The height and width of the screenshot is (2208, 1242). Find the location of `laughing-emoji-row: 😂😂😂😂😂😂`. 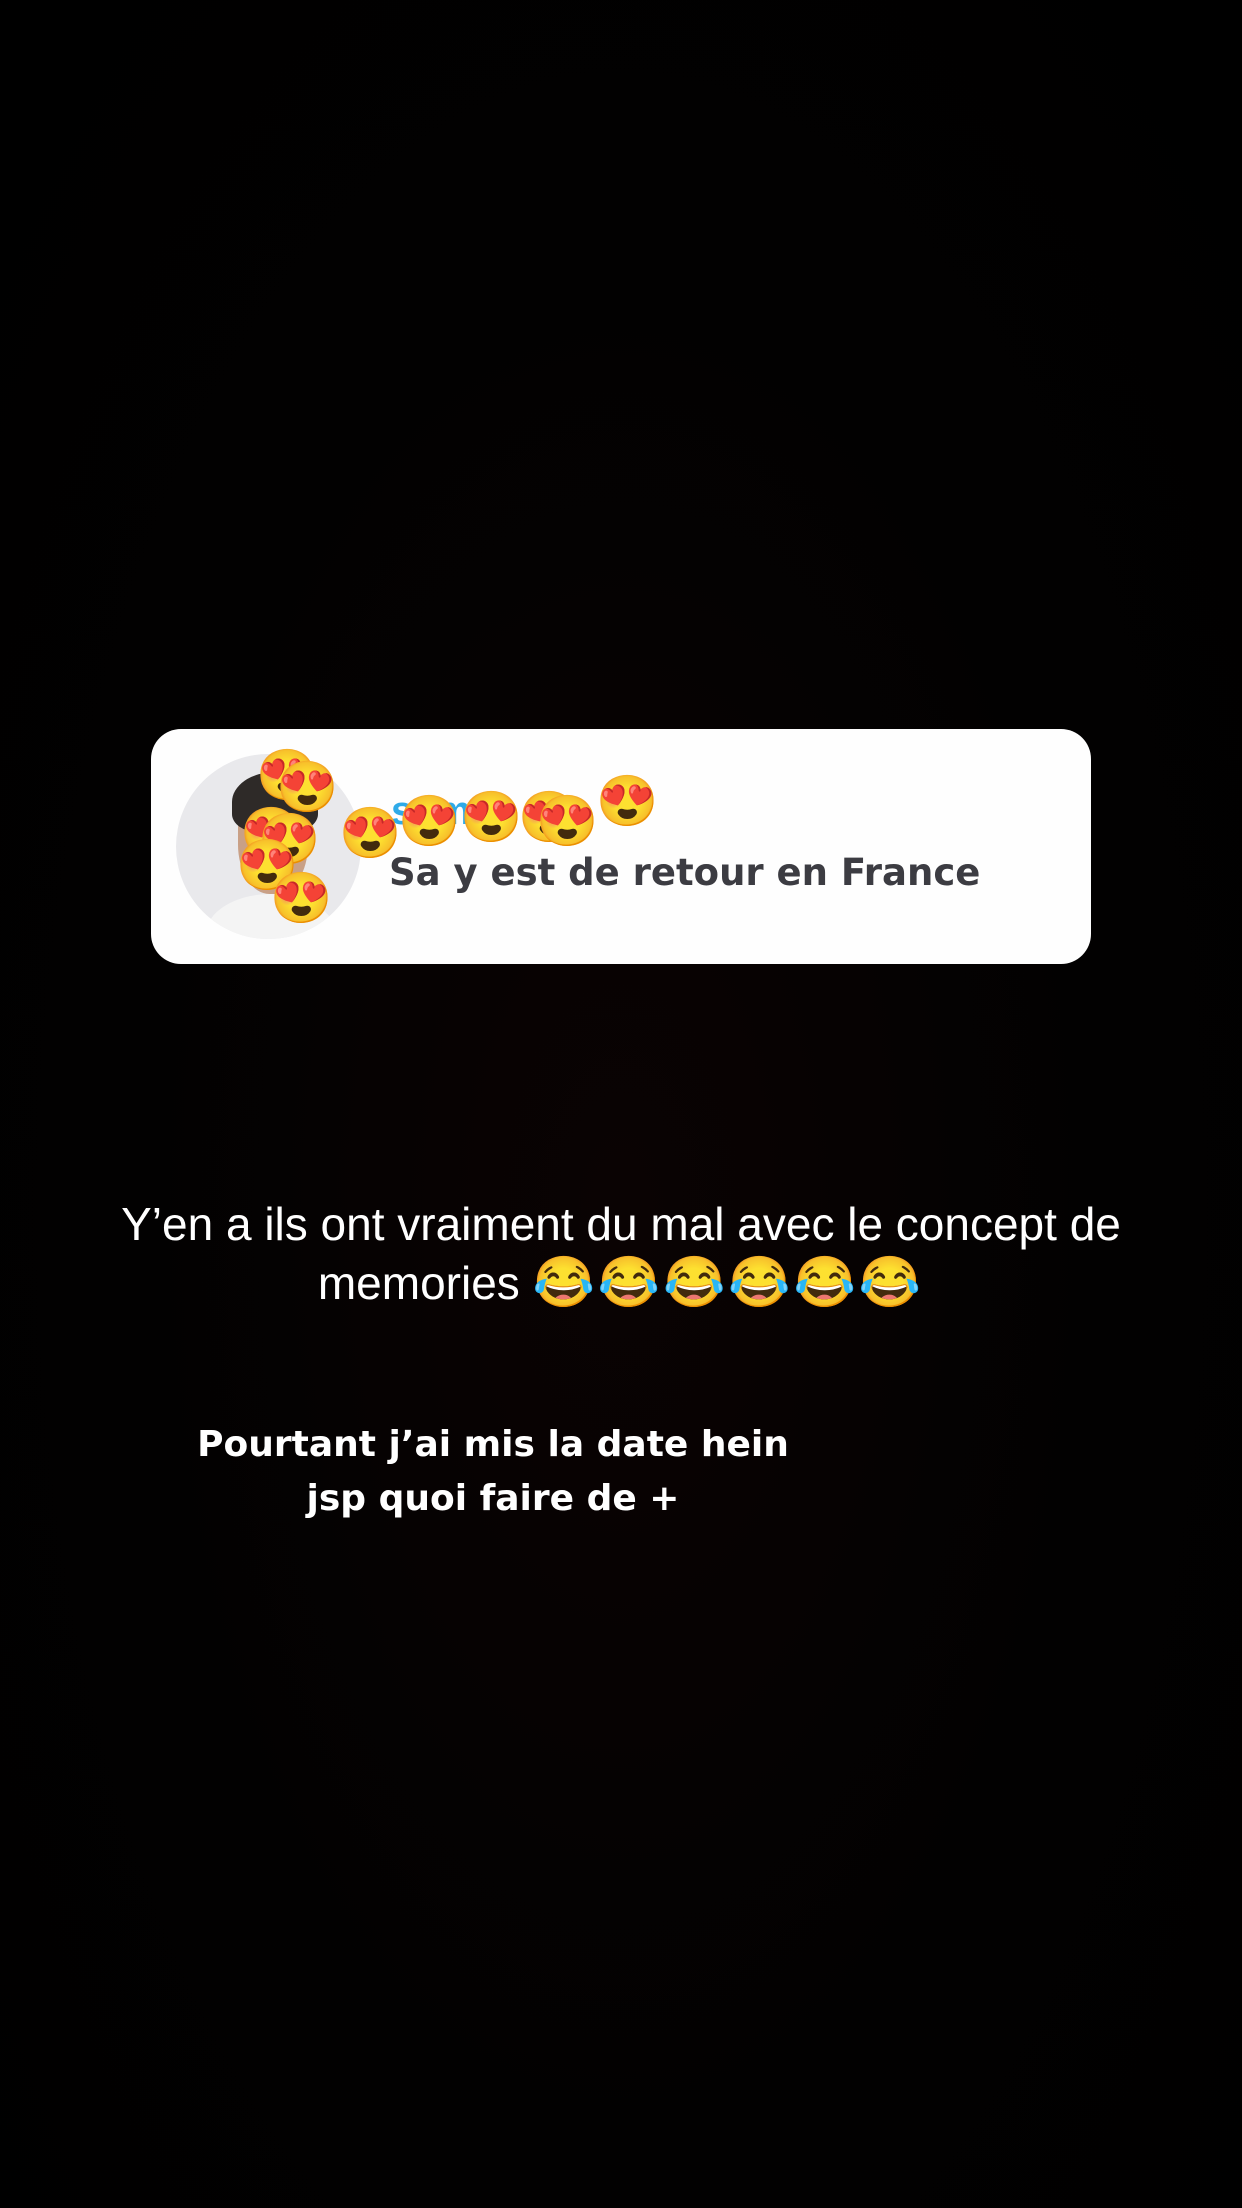

laughing-emoji-row: 😂😂😂😂😂😂 is located at coordinates (728, 1282).